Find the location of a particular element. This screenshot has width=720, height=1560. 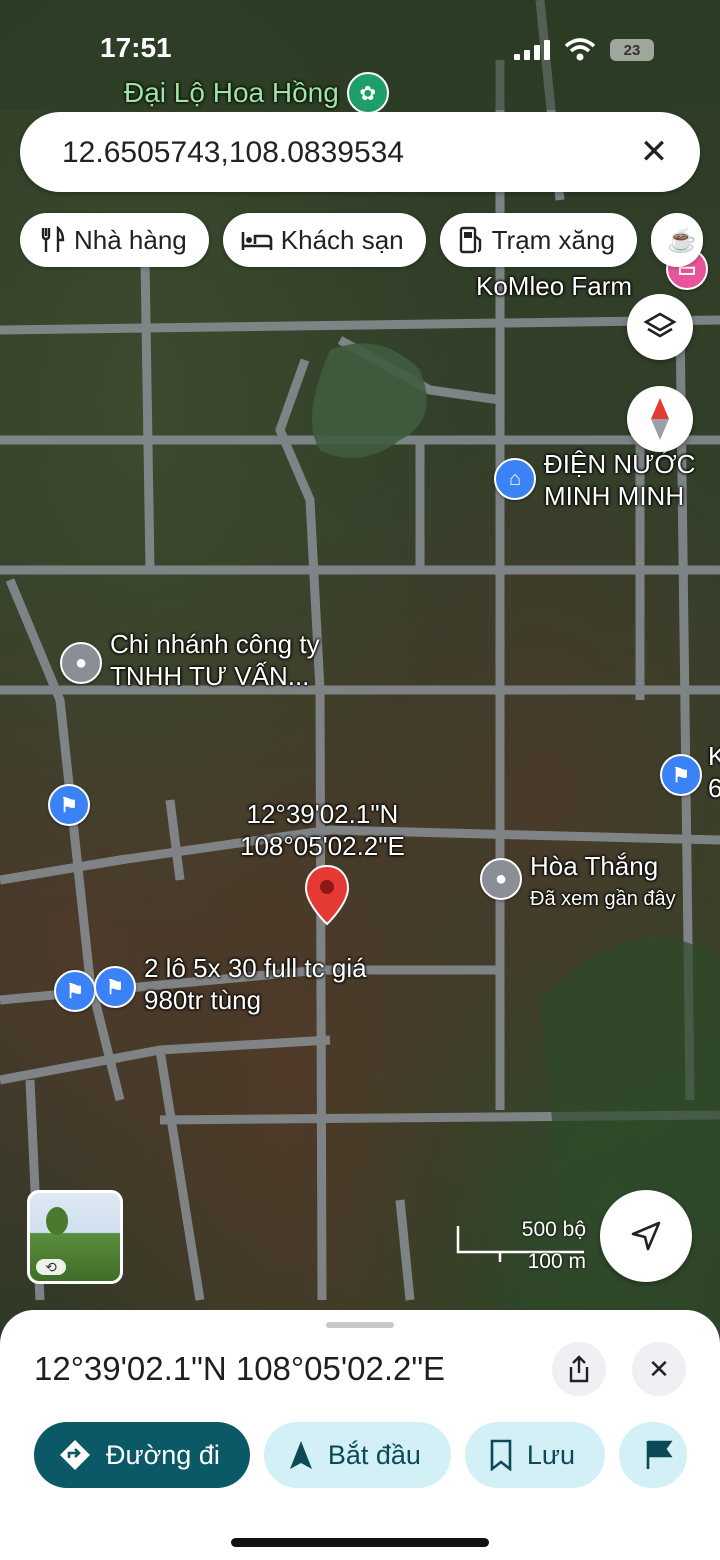

save-button: Lưu is located at coordinates (535, 1455).